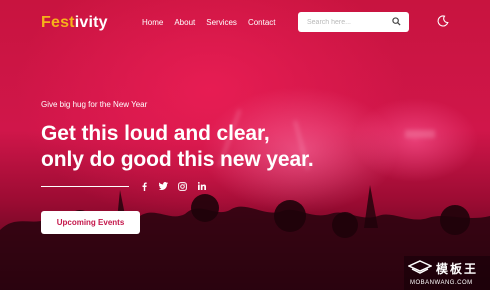 This screenshot has height=290, width=490. What do you see at coordinates (441, 283) in the screenshot?
I see `watermark-site-url: MOBANWANG.COM` at bounding box center [441, 283].